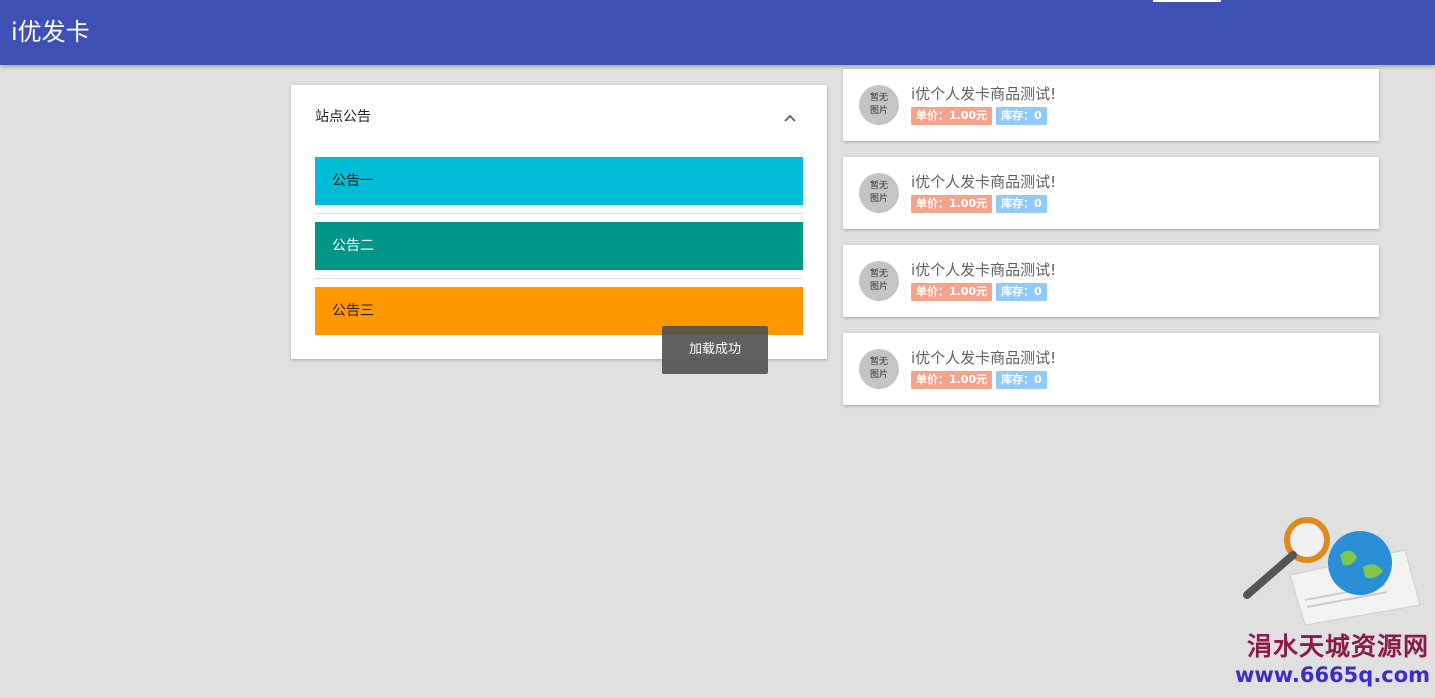 This screenshot has width=1435, height=698. What do you see at coordinates (559, 117) in the screenshot?
I see `notice-header: 站点公告` at bounding box center [559, 117].